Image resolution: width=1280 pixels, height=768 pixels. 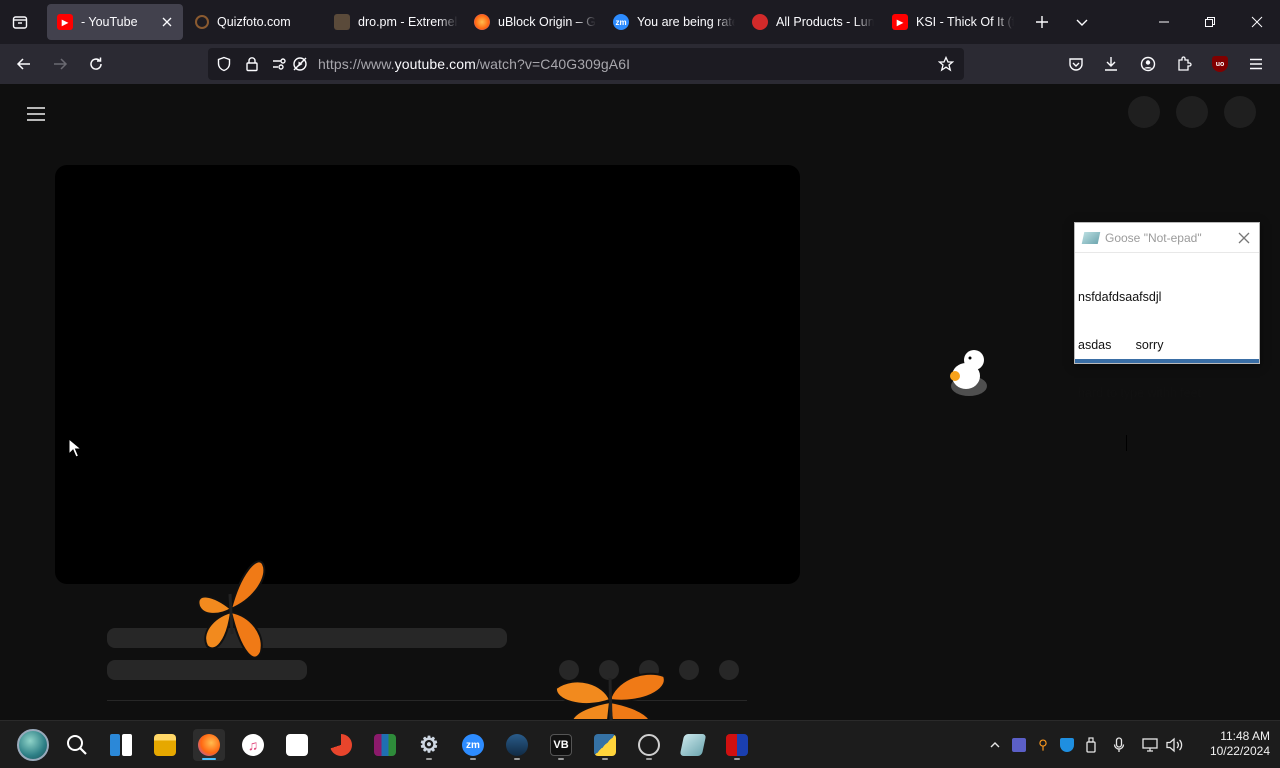 I want to click on account-button, so click(x=1148, y=64).